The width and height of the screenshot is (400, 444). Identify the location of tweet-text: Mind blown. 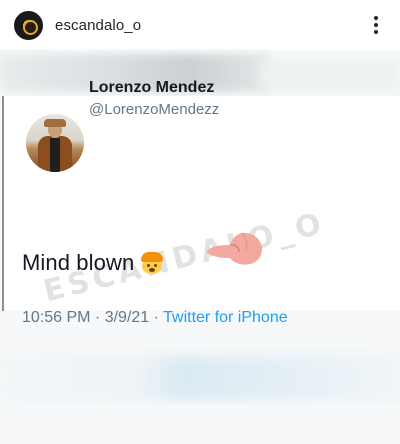
(93, 263).